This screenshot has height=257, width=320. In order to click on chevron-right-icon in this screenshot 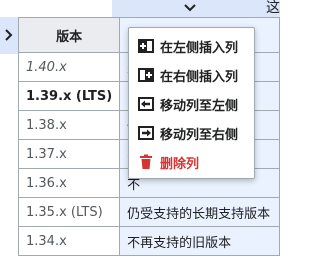, I will do `click(9, 35)`.